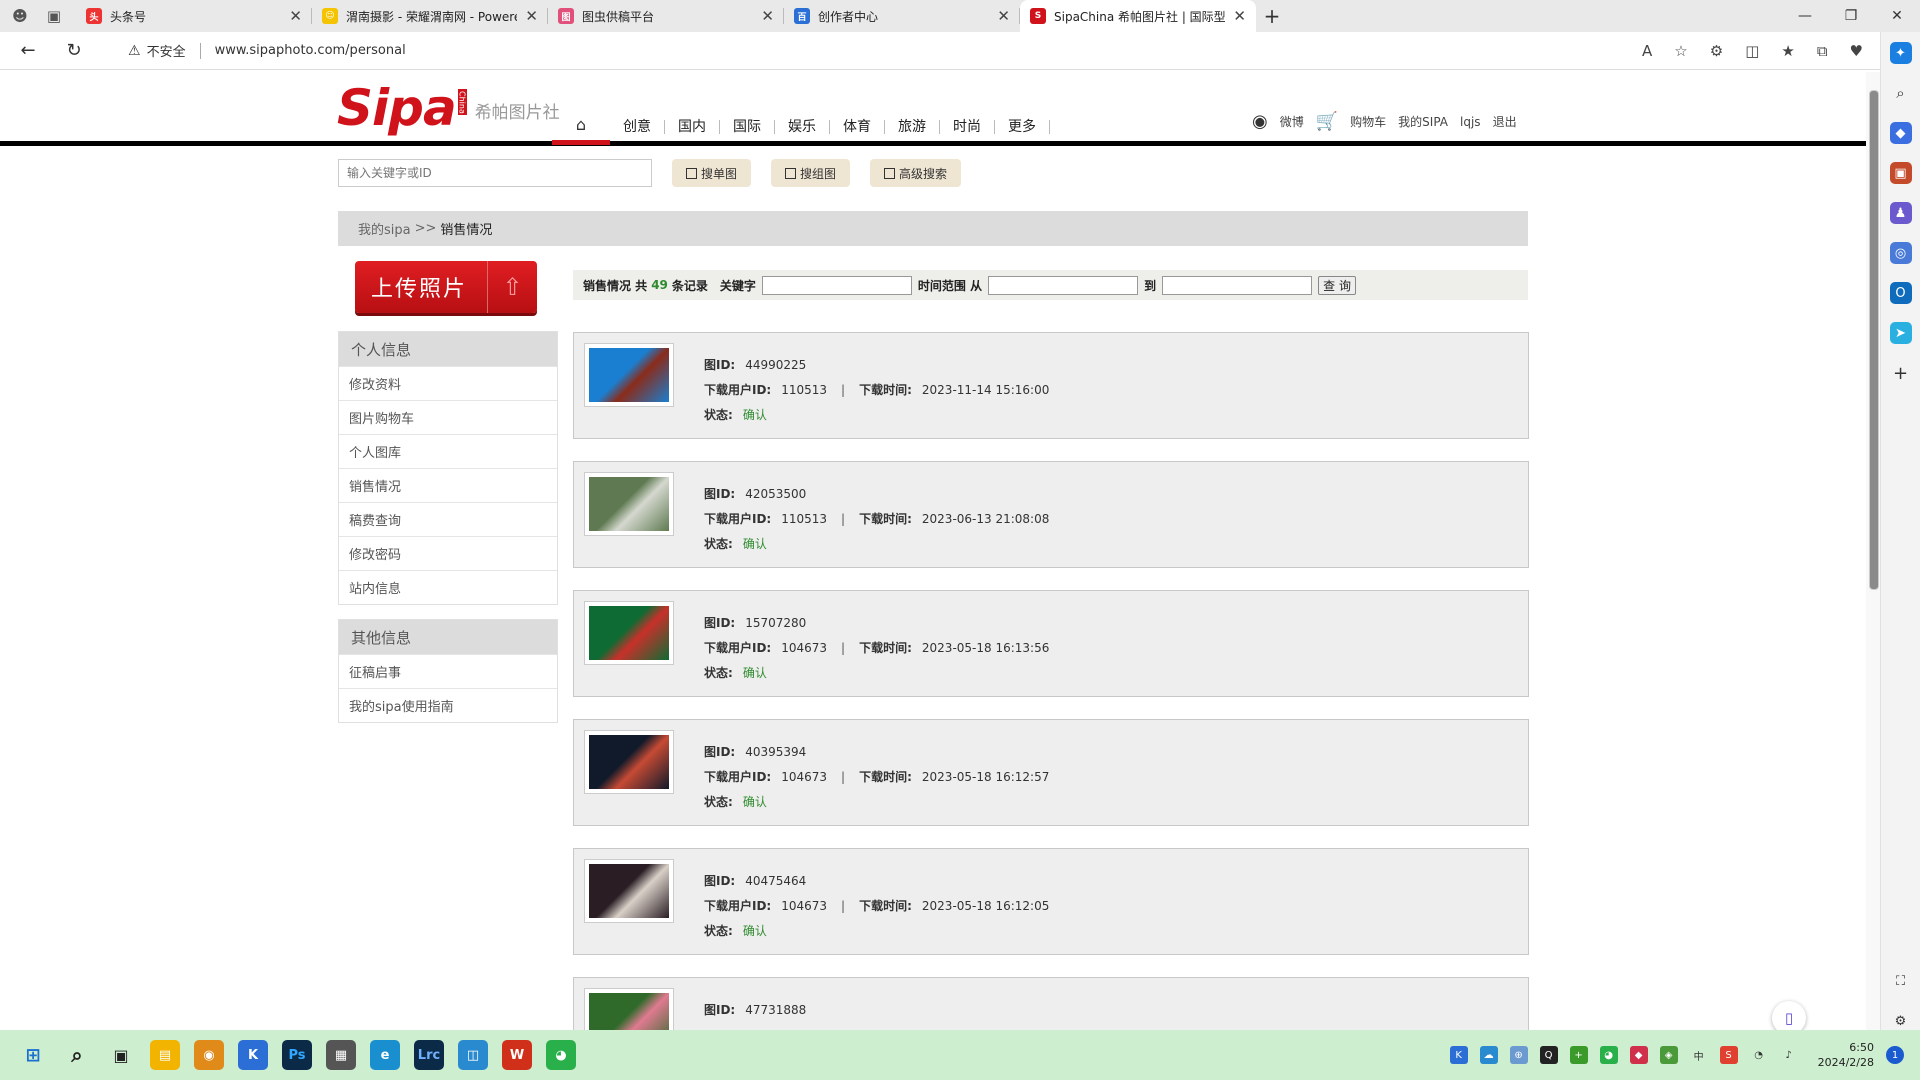  What do you see at coordinates (1900, 293) in the screenshot?
I see `outlook-icon: O` at bounding box center [1900, 293].